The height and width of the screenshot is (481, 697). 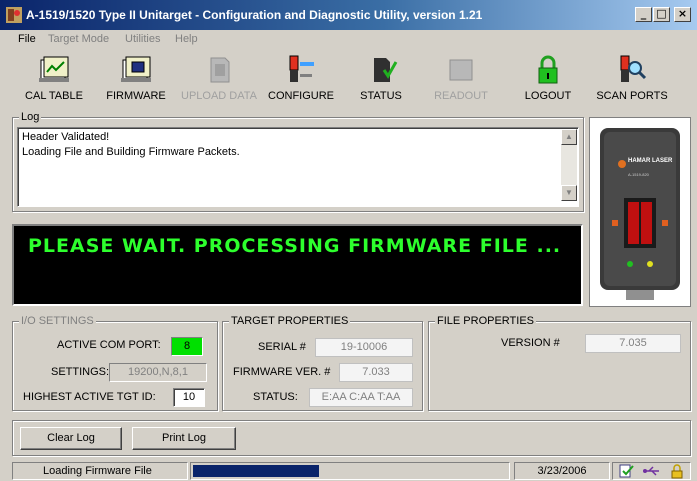 What do you see at coordinates (80, 372) in the screenshot?
I see `settings-label: SETTINGS:` at bounding box center [80, 372].